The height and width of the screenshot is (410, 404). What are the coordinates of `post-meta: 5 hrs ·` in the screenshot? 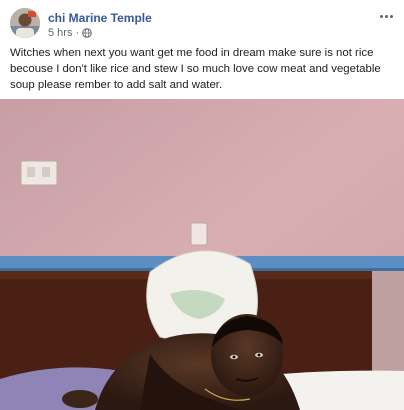 It's located at (70, 33).